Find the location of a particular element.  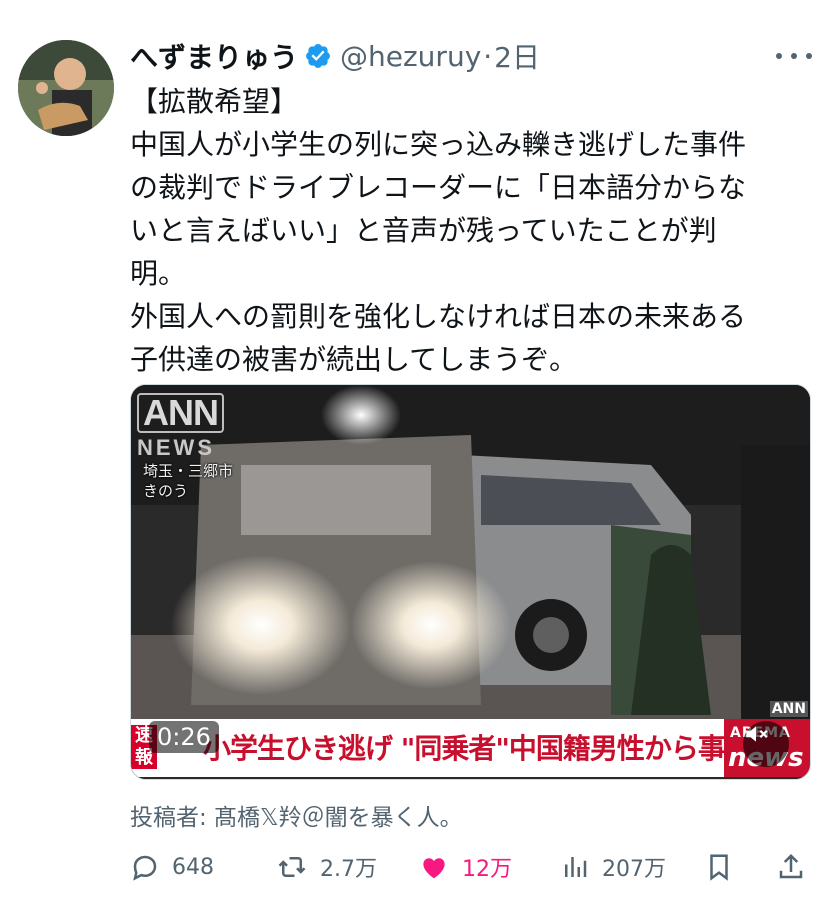

post-text-line: 明。 is located at coordinates (158, 273).